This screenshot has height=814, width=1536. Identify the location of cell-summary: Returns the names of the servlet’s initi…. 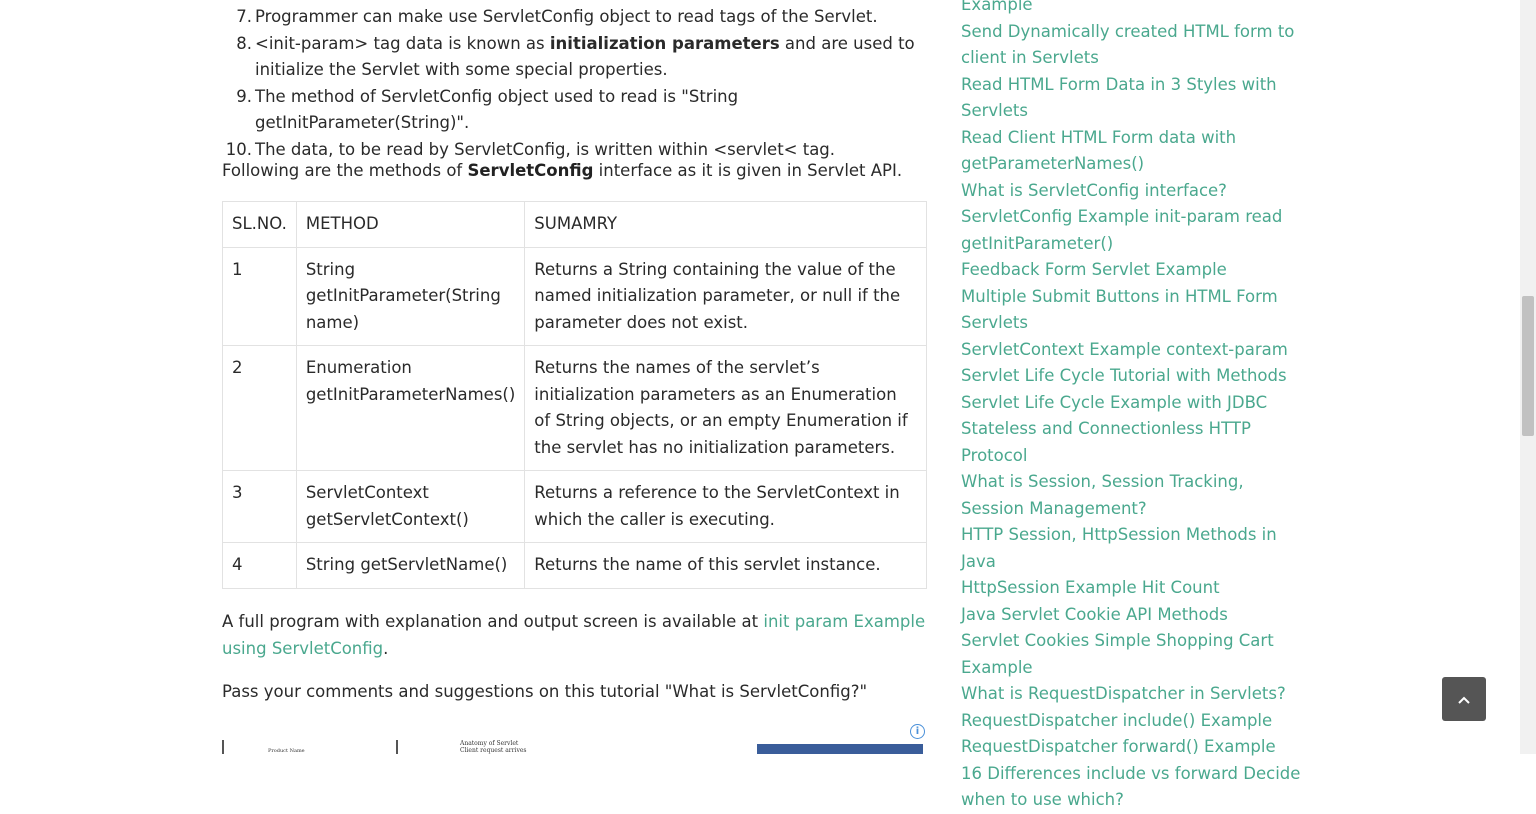
(725, 408).